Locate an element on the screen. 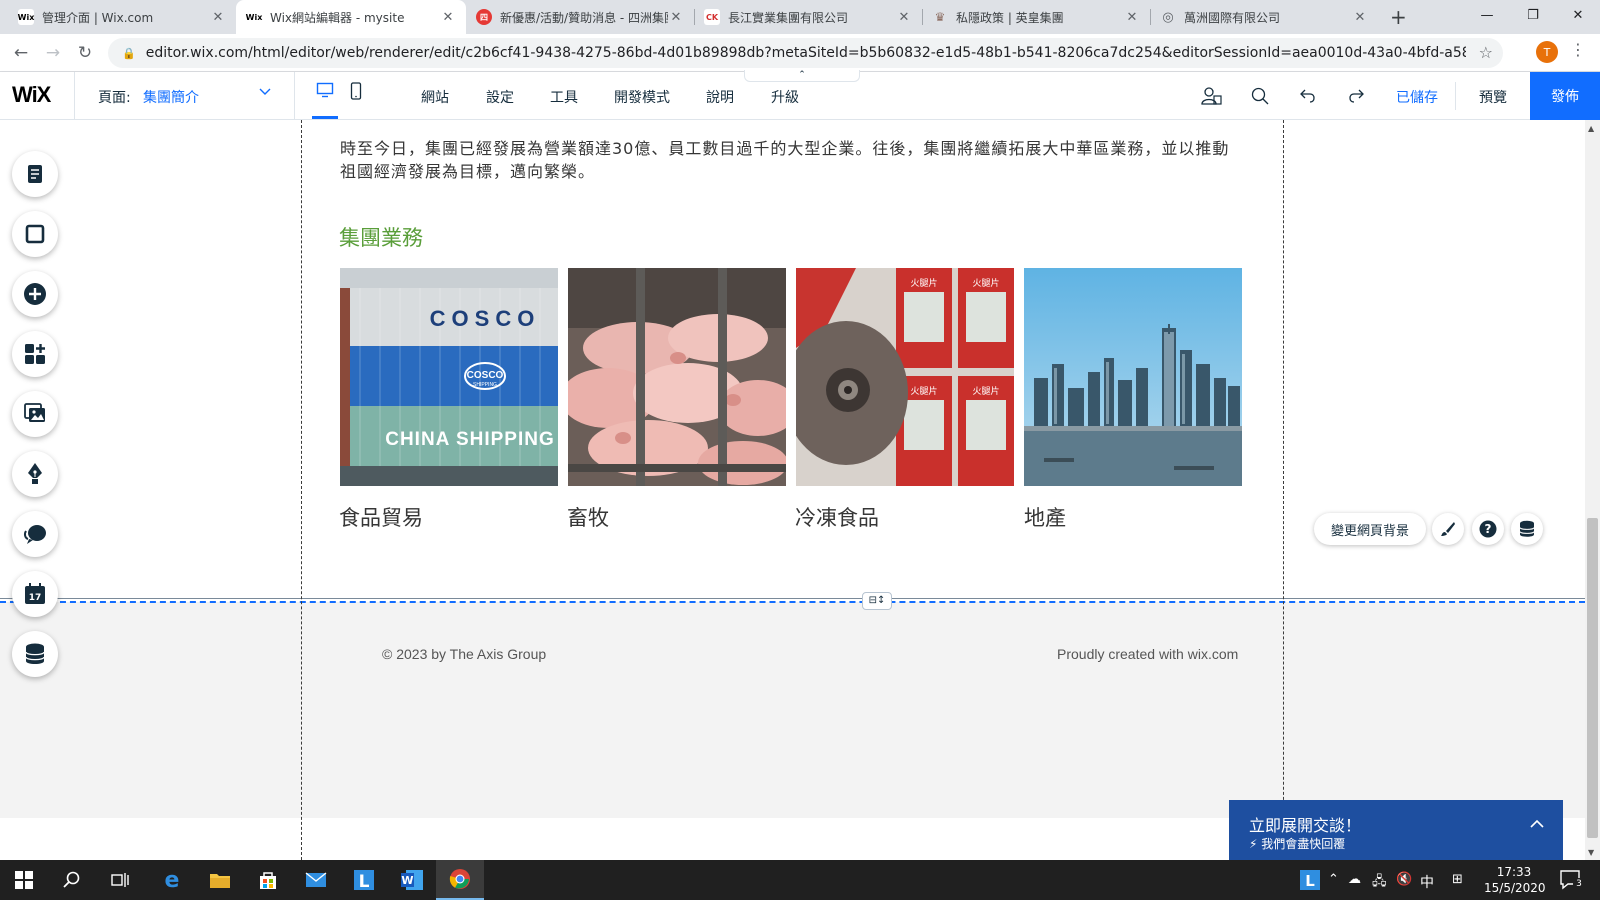 This screenshot has height=900, width=1600. footer-credit: Proudly created with wix.com is located at coordinates (1147, 654).